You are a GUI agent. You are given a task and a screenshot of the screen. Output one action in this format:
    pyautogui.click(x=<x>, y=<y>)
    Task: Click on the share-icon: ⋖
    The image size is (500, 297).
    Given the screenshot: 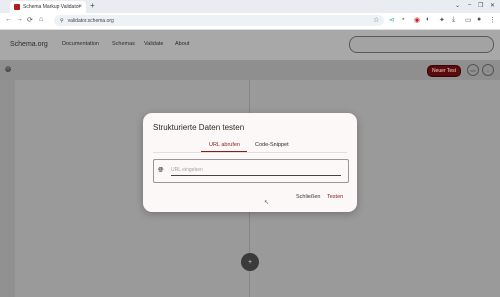 What is the action you would take?
    pyautogui.click(x=392, y=20)
    